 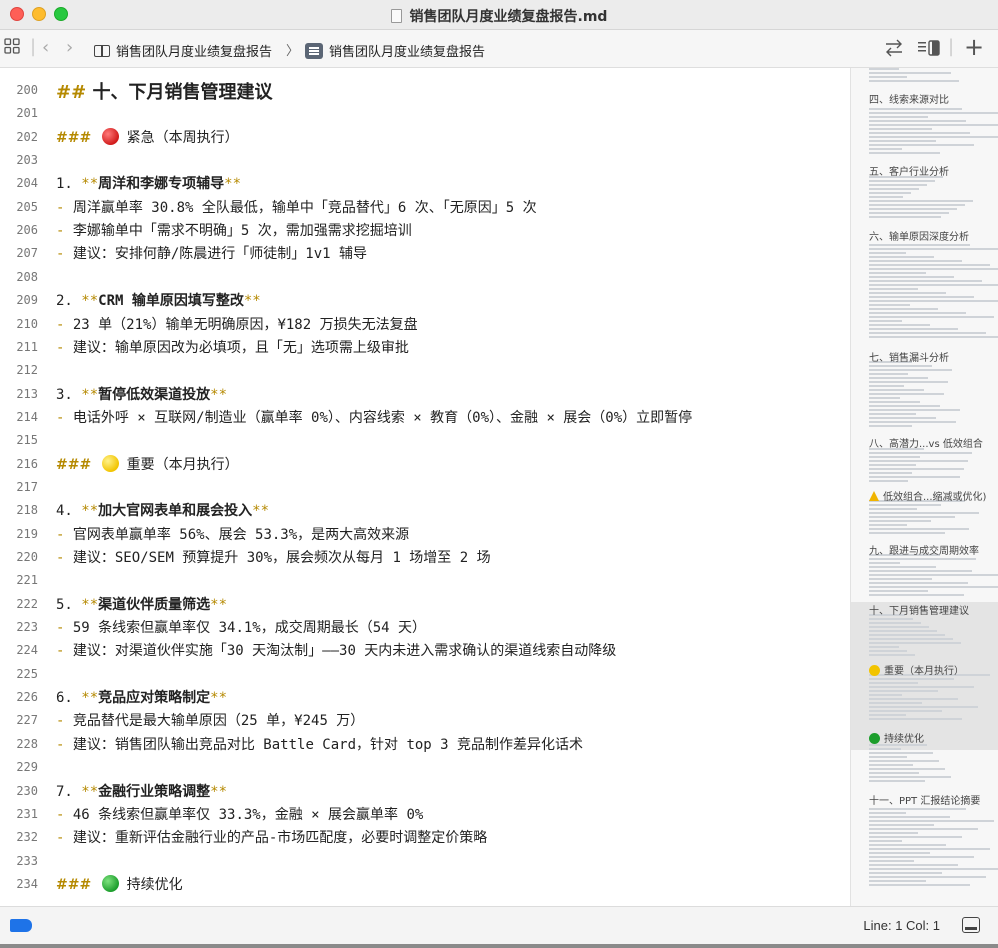 I want to click on toolbar: | ‹ › 销售团队月度业绩复盘报告 〉 销售团队月度业绩复盘报告 | +, so click(x=499, y=49).